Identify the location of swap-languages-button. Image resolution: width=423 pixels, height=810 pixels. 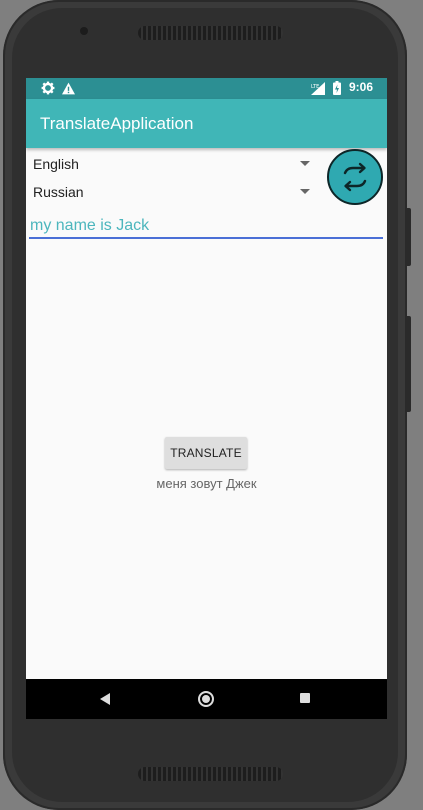
(355, 177).